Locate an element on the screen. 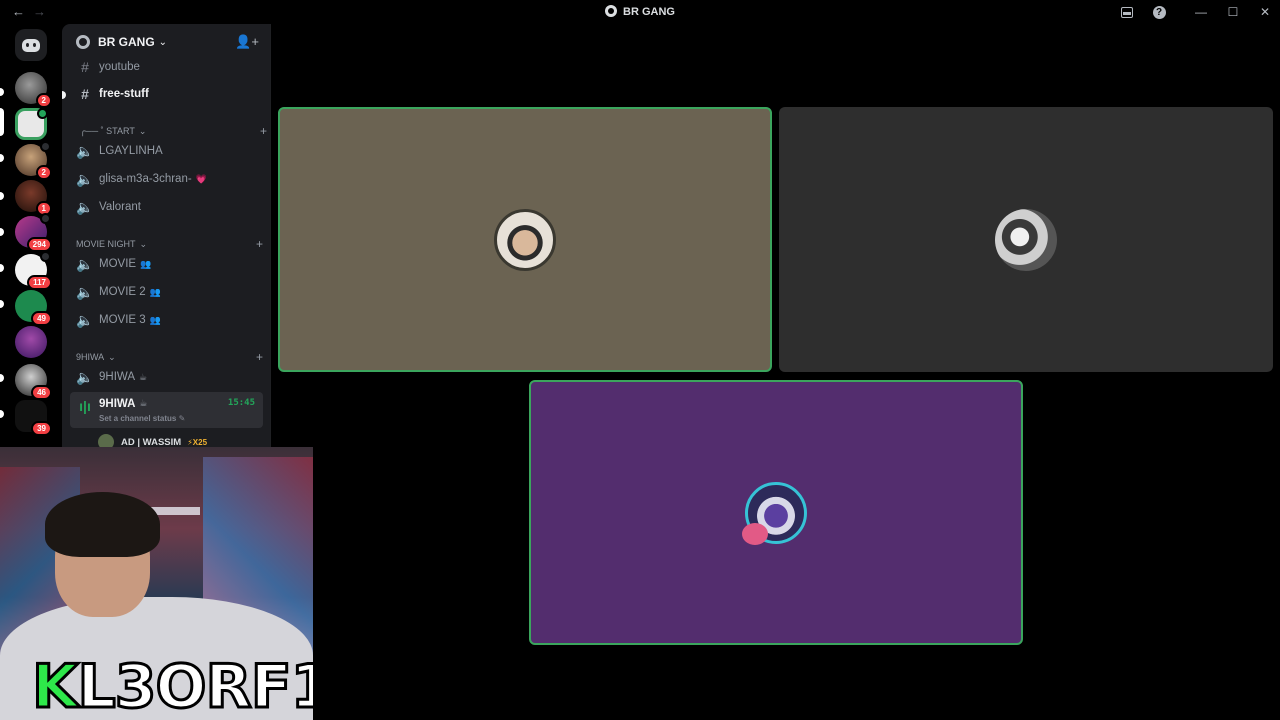 This screenshot has width=1280, height=720. inbox-icon is located at coordinates (1127, 12).